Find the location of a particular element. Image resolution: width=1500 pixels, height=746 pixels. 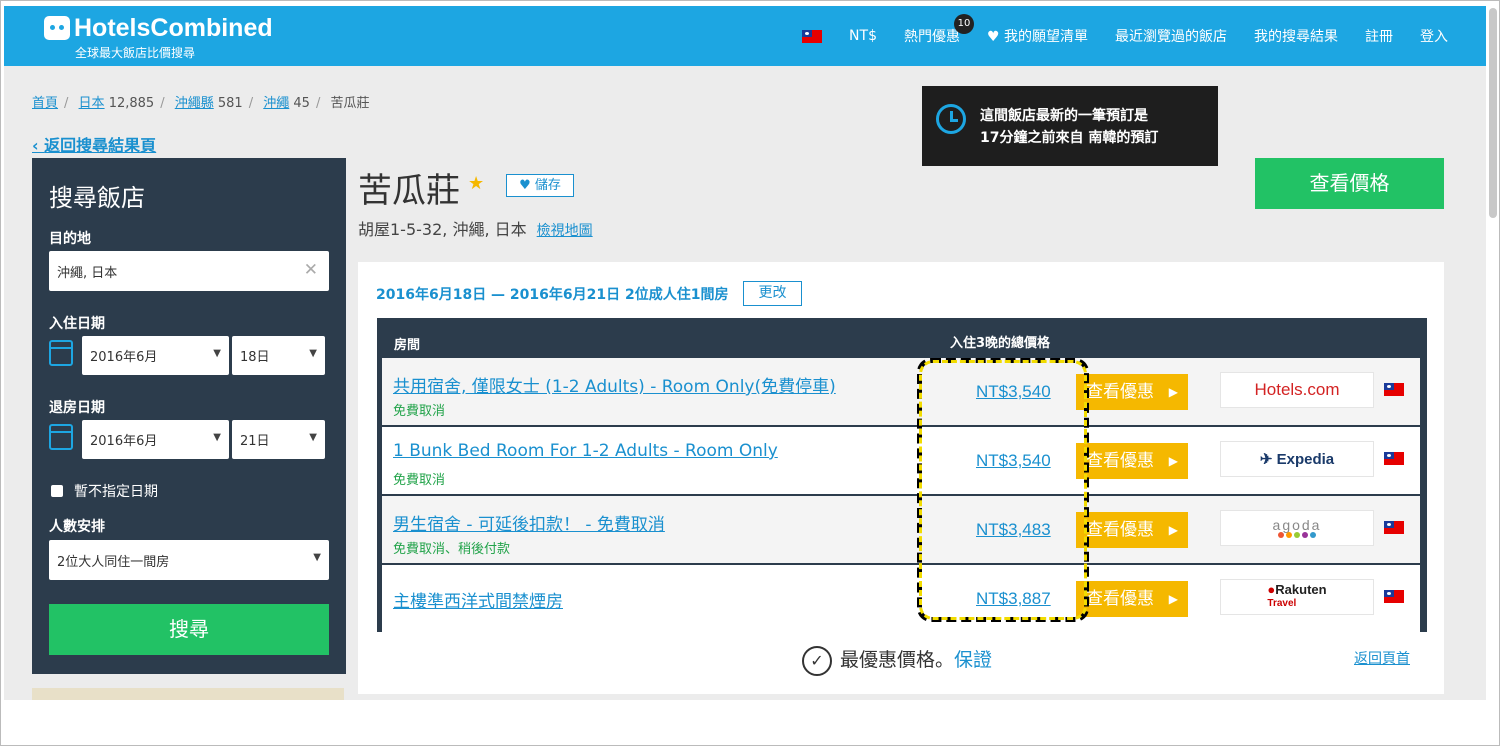

vendor-name: Hotels.com is located at coordinates (1297, 389).